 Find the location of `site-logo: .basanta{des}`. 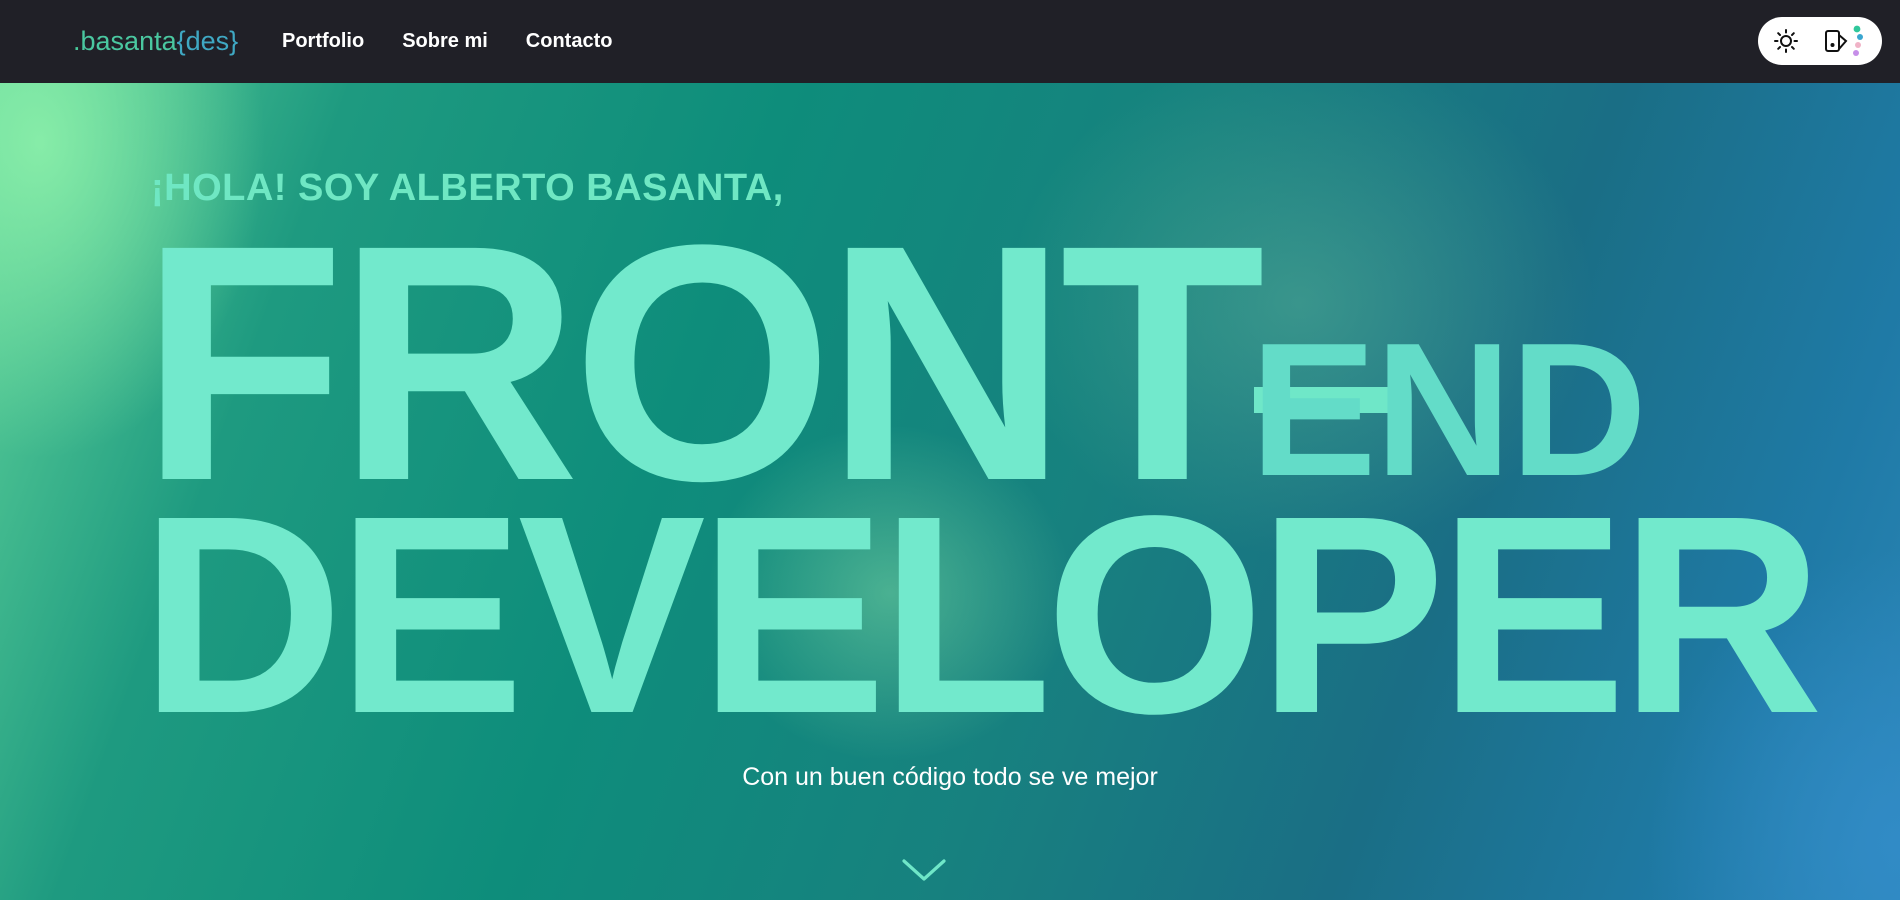

site-logo: .basanta{des} is located at coordinates (155, 41).